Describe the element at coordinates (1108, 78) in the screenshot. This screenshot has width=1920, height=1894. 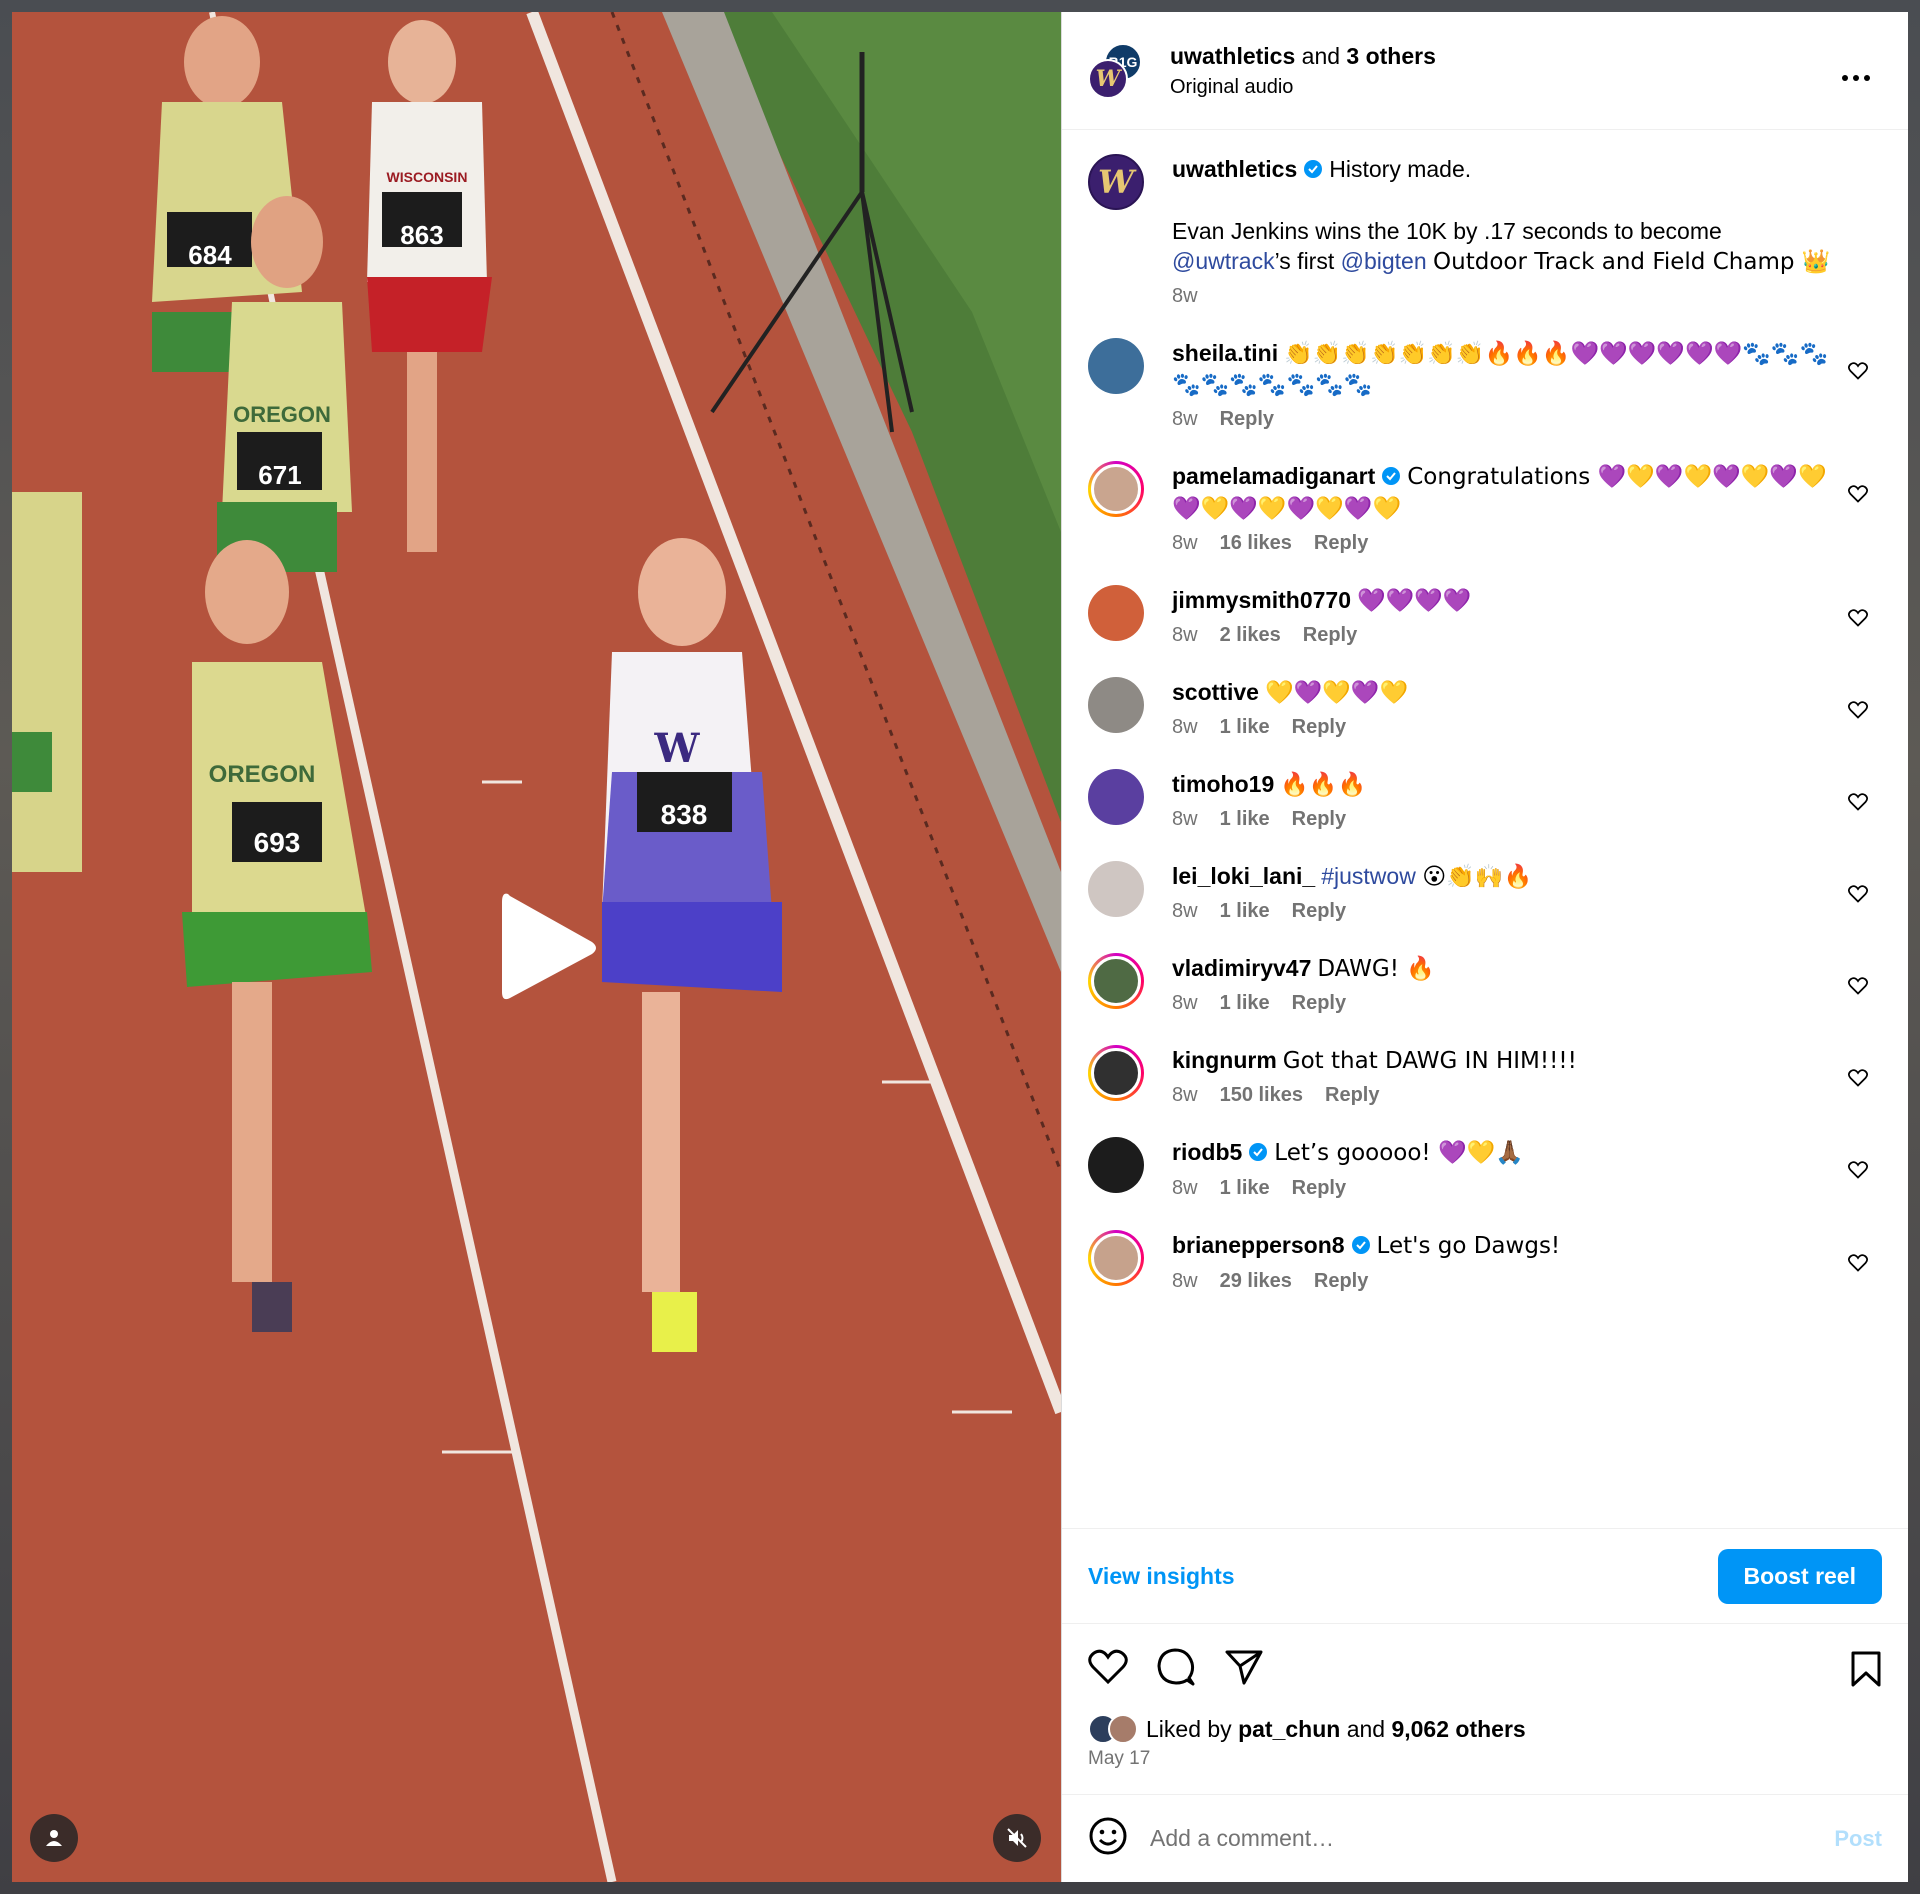
I see `account-avatar: W` at that location.